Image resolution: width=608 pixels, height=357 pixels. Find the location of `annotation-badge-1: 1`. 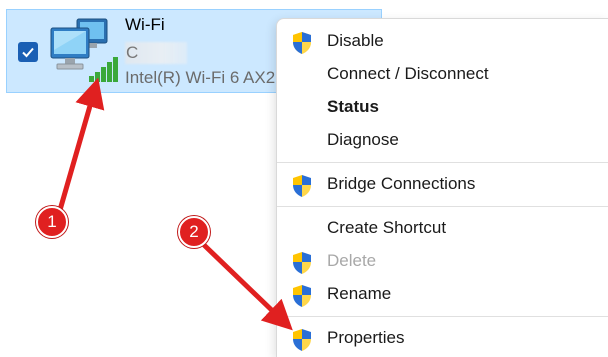

annotation-badge-1: 1 is located at coordinates (52, 222).